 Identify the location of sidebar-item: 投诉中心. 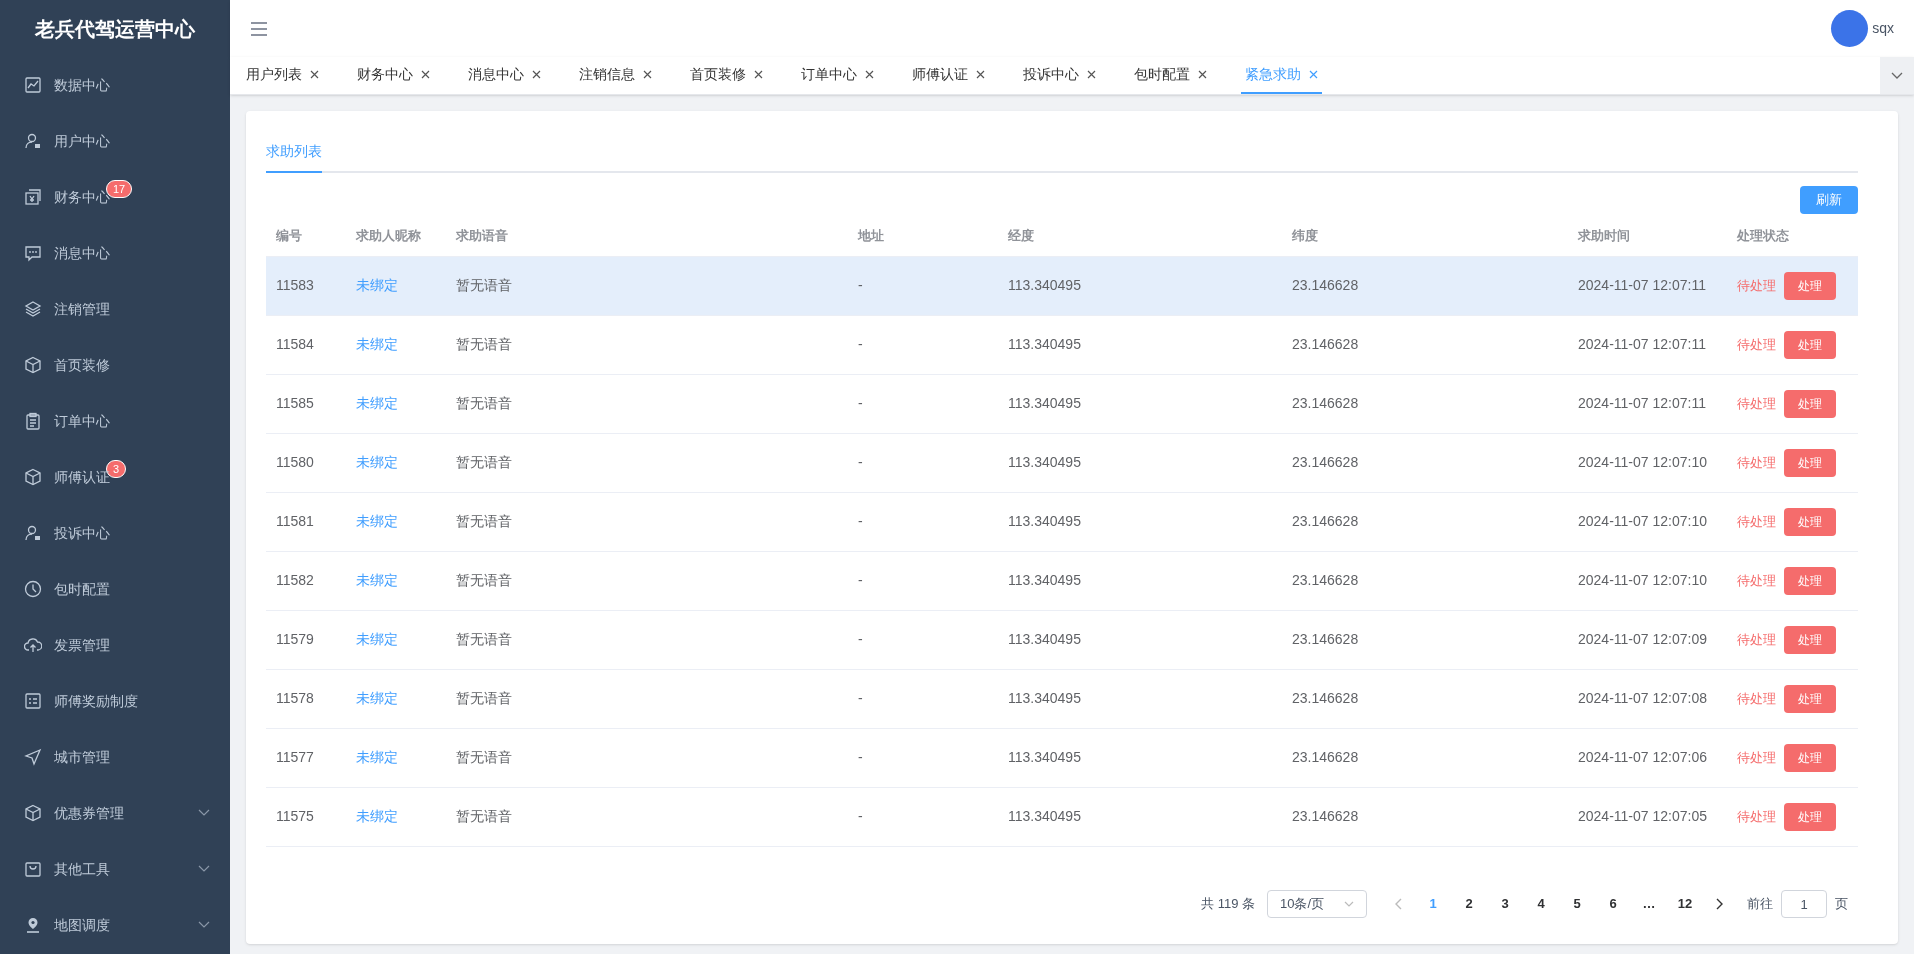
(115, 533).